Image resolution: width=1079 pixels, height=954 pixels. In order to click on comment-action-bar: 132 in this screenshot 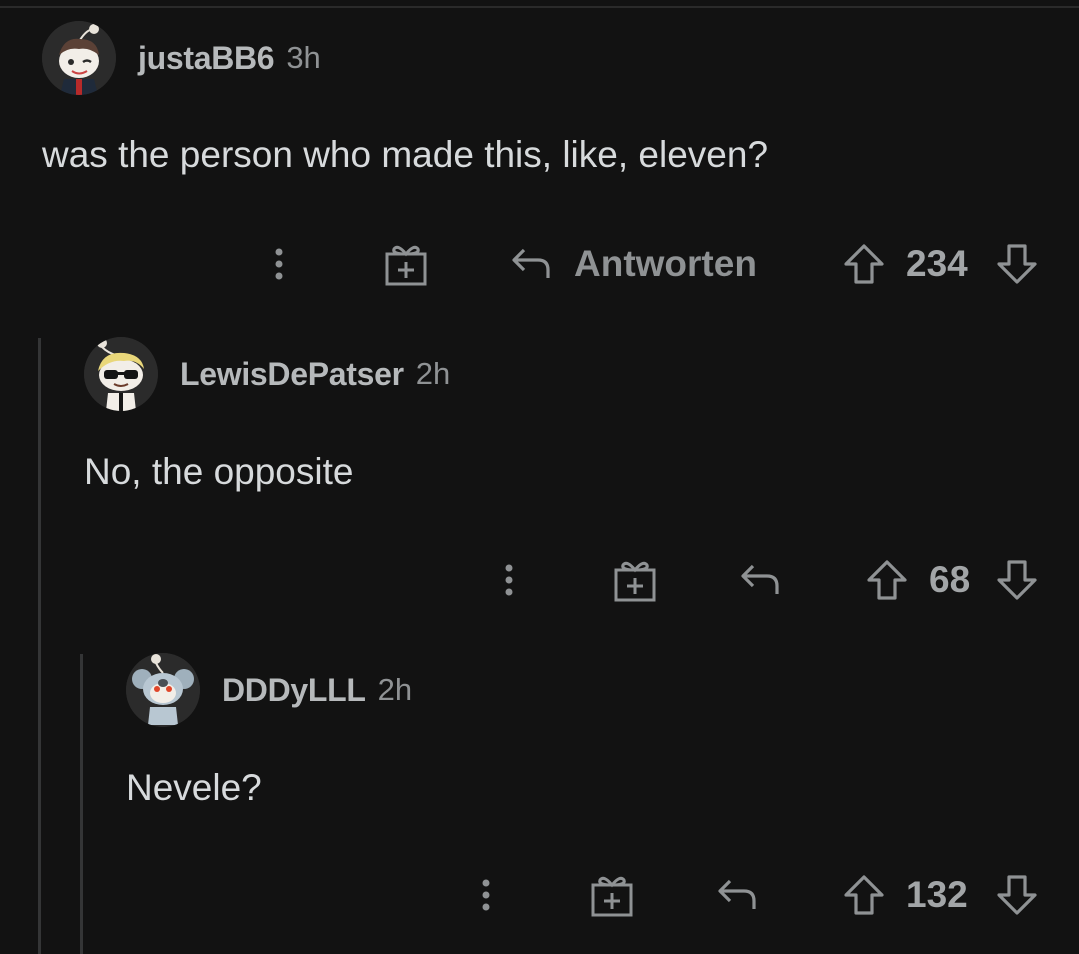, I will do `click(539, 895)`.